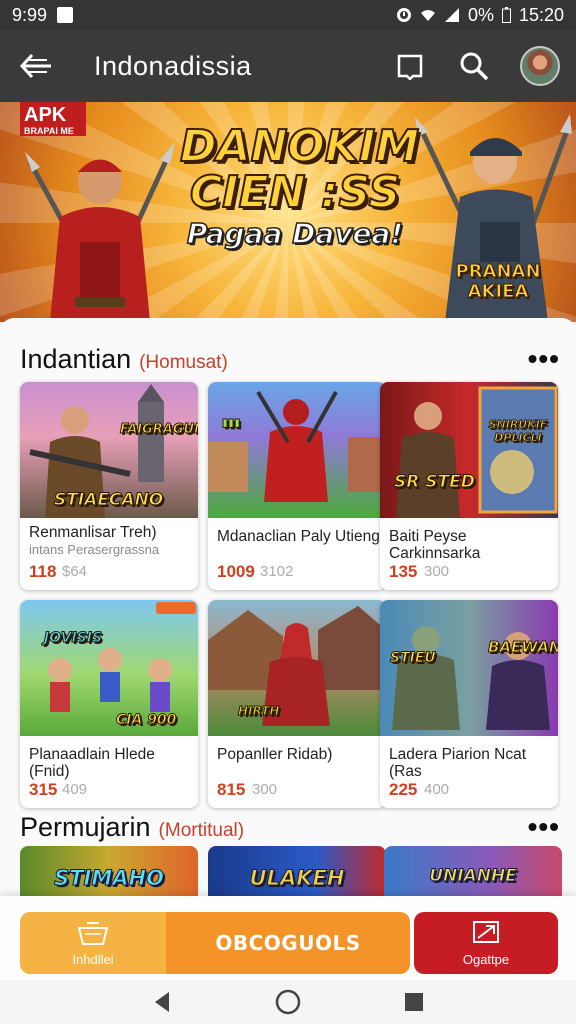 This screenshot has width=576, height=1024. I want to click on wifi-icon, so click(427, 15).